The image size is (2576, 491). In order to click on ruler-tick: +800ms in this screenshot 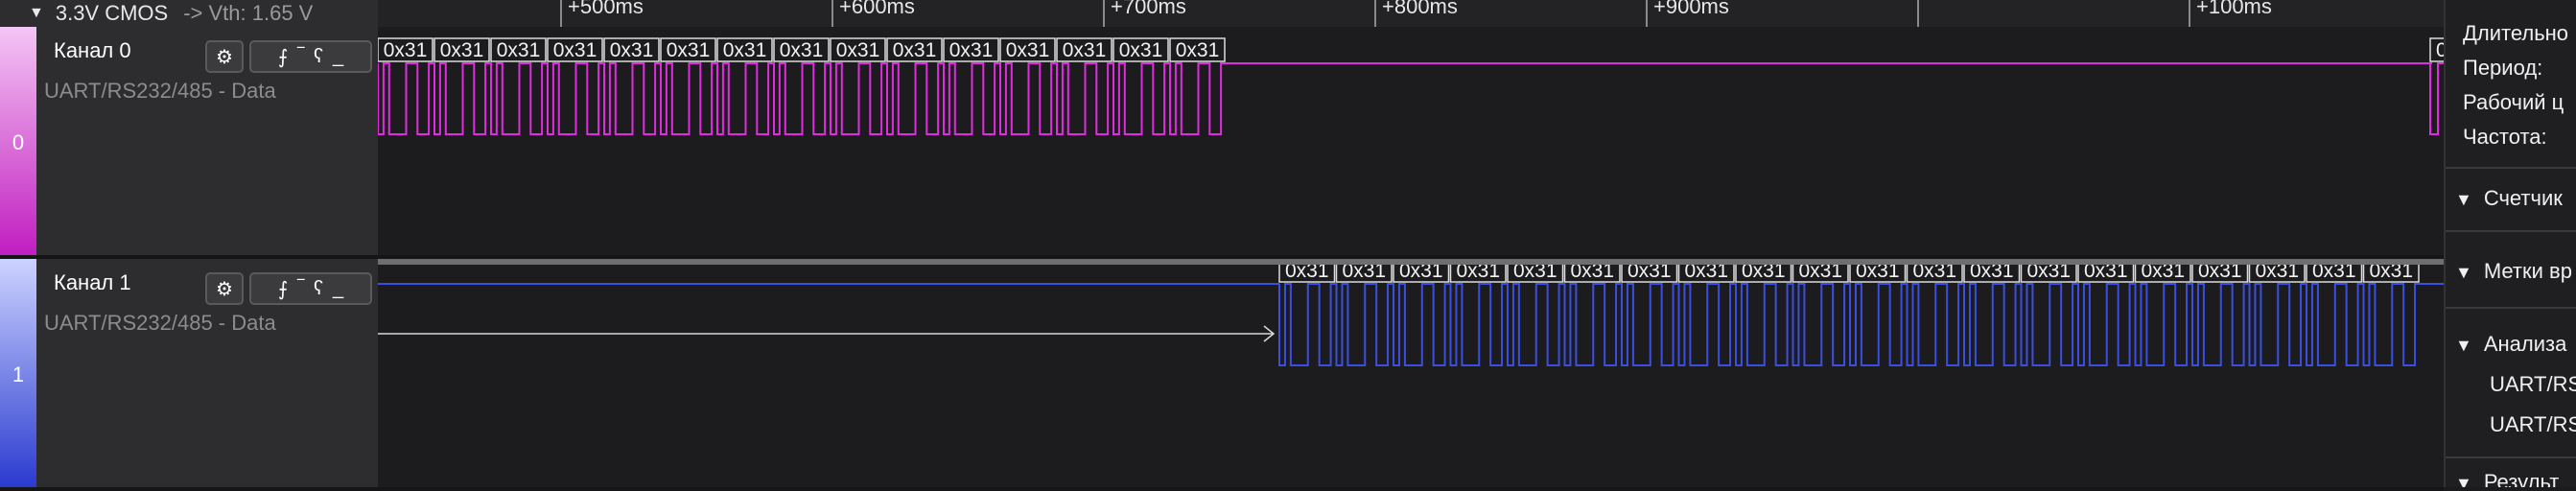, I will do `click(1416, 13)`.